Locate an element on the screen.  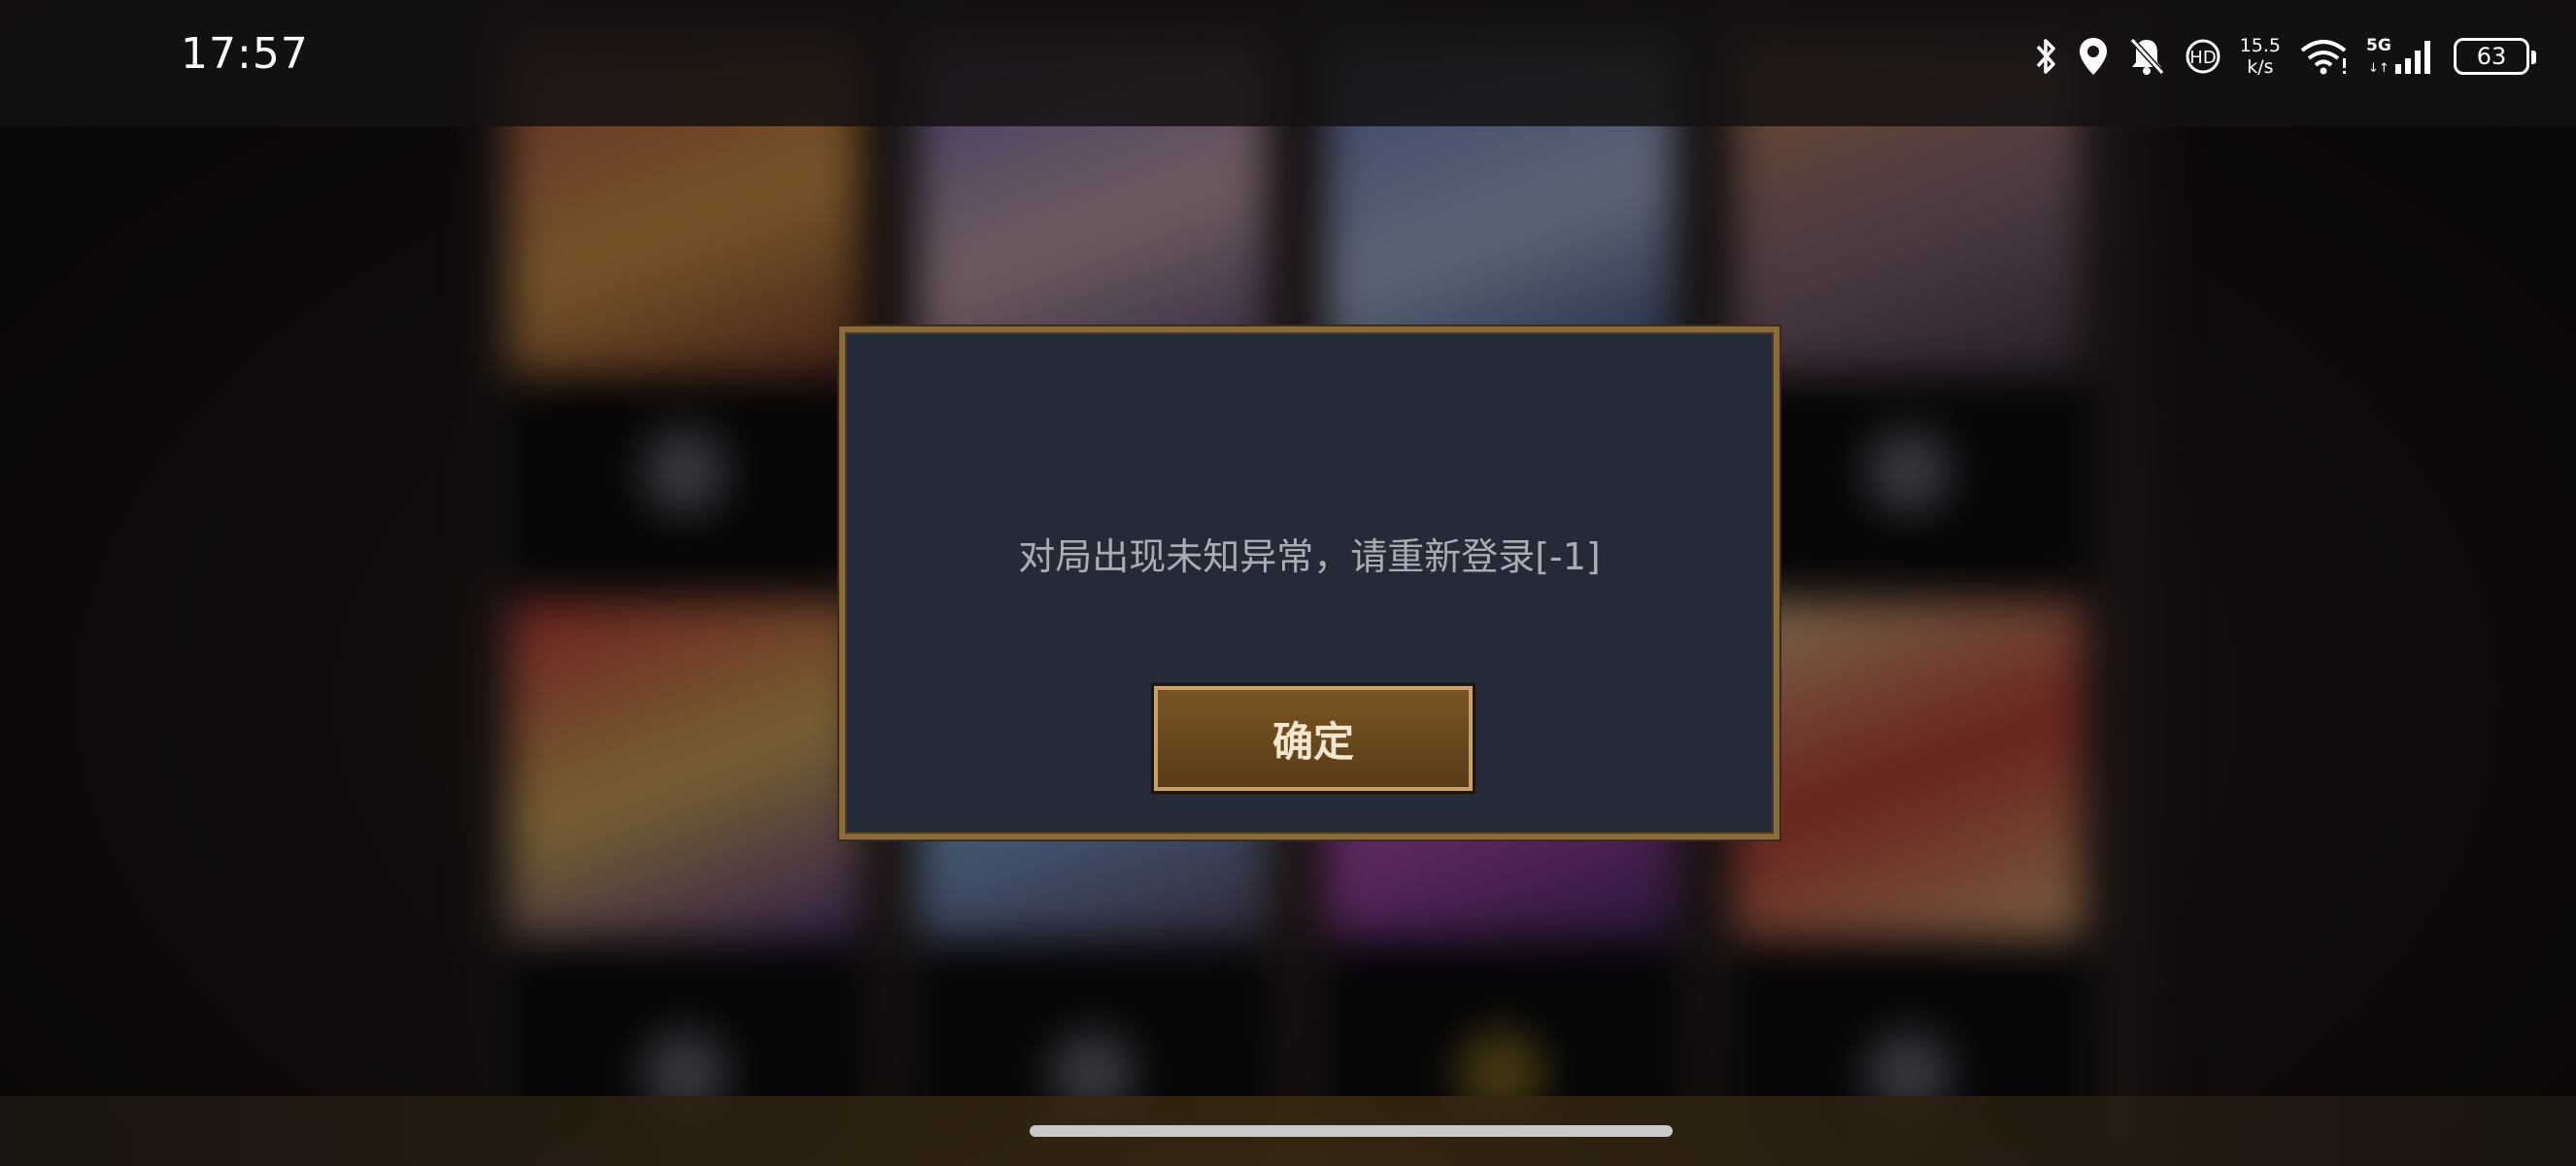
hd-voice-icon: HD is located at coordinates (2203, 56).